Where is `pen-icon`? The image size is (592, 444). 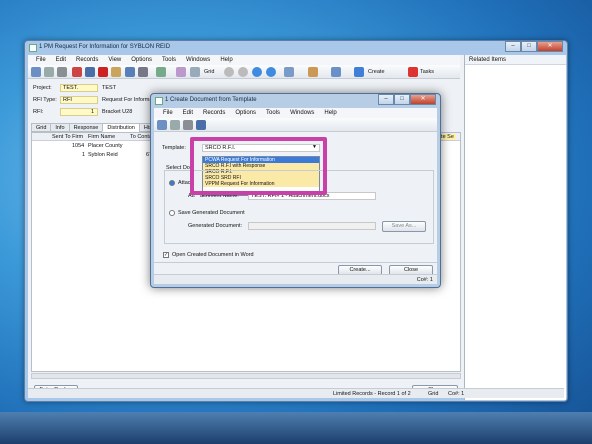 pen-icon is located at coordinates (161, 72).